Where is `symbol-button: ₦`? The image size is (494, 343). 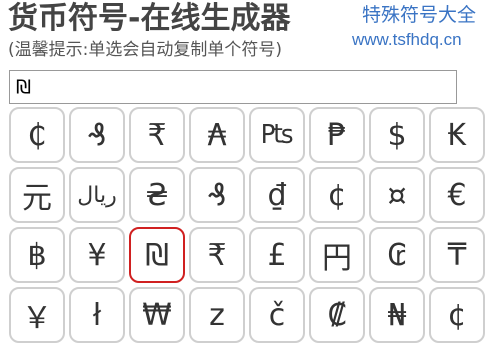 symbol-button: ₦ is located at coordinates (397, 315).